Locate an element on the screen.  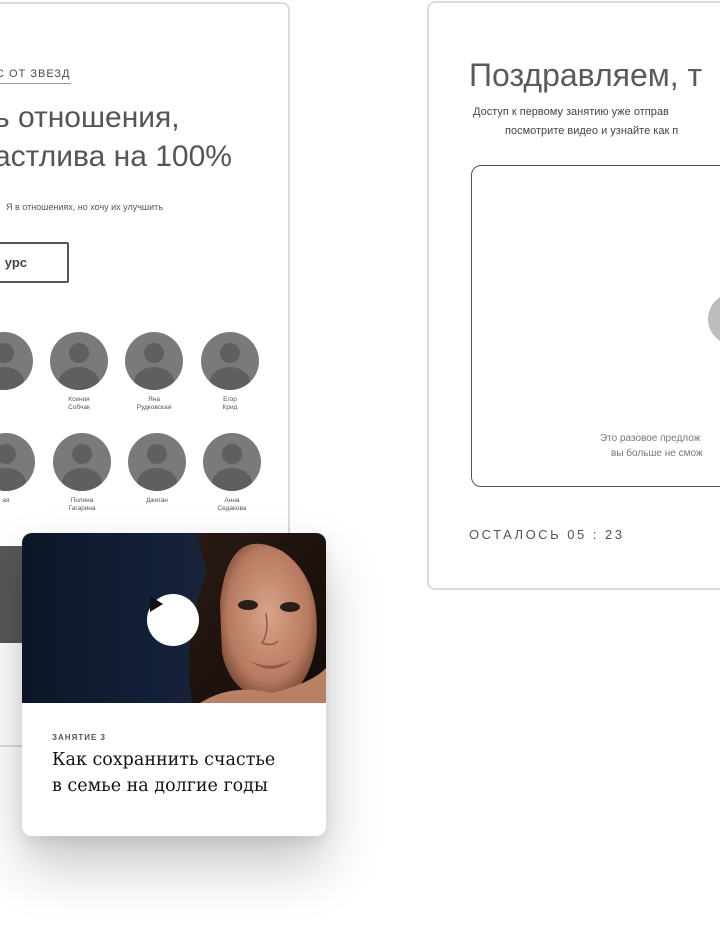
avatar-card: Джиган is located at coordinates (157, 469).